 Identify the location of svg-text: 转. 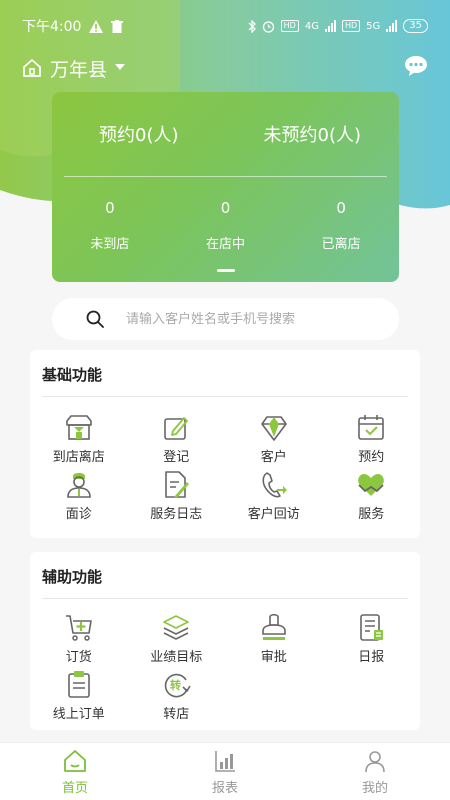
(175, 685).